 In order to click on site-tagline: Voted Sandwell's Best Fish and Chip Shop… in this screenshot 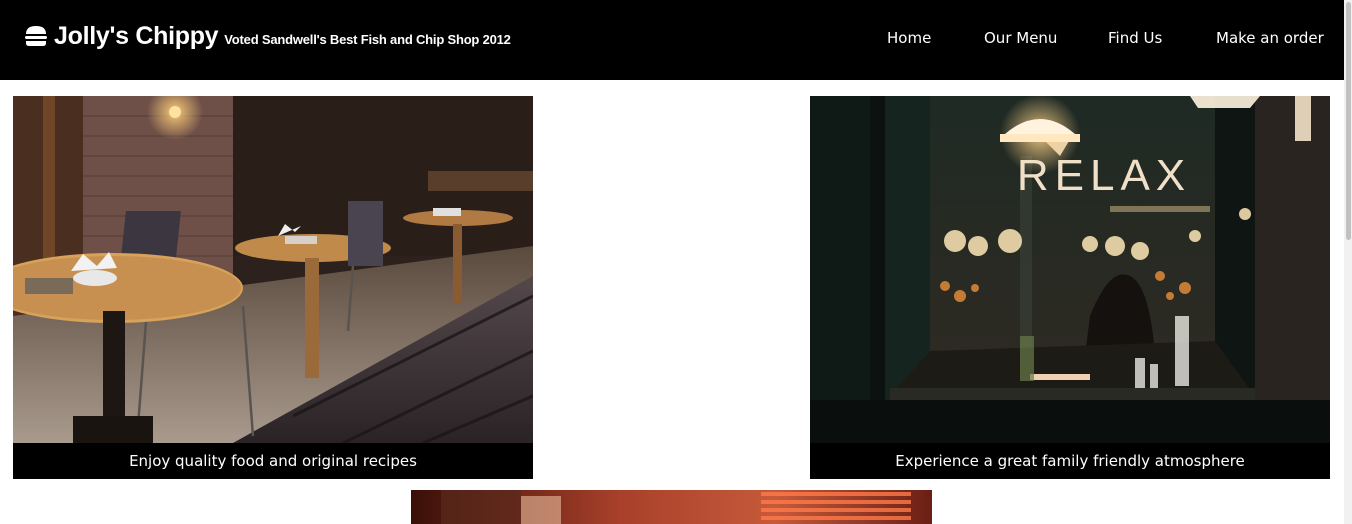, I will do `click(367, 39)`.